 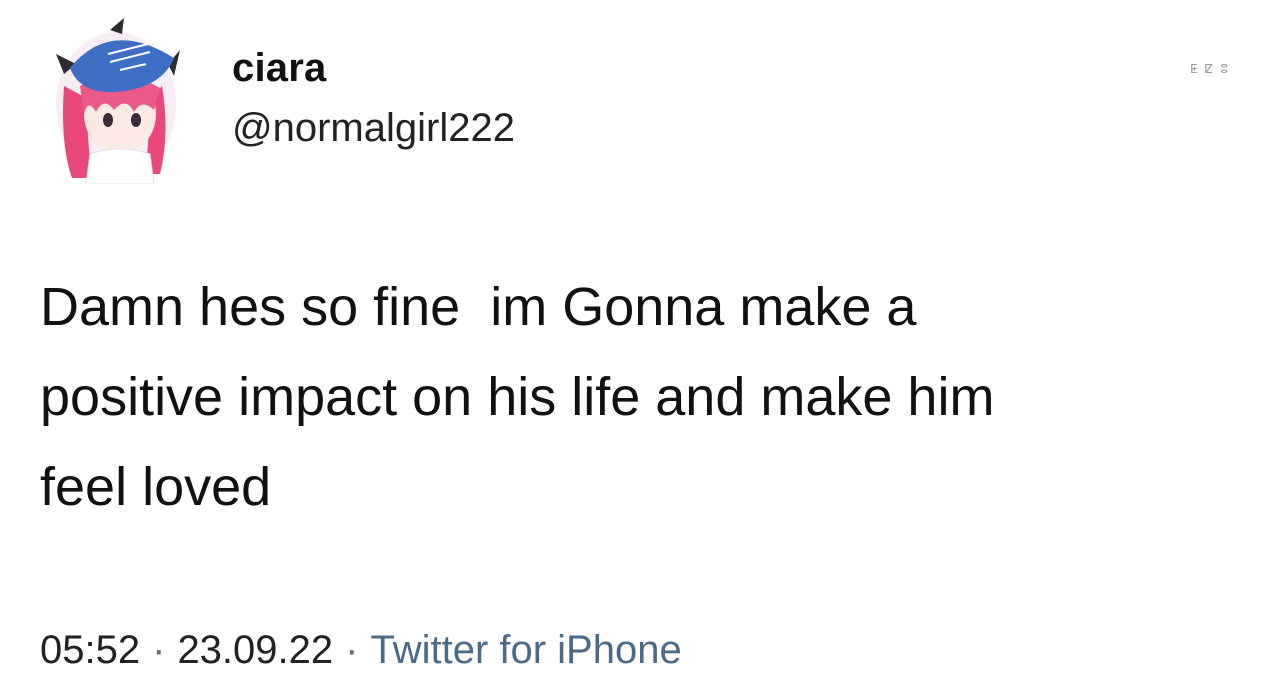 What do you see at coordinates (373, 128) in the screenshot?
I see `user-handle: @normalgirl222` at bounding box center [373, 128].